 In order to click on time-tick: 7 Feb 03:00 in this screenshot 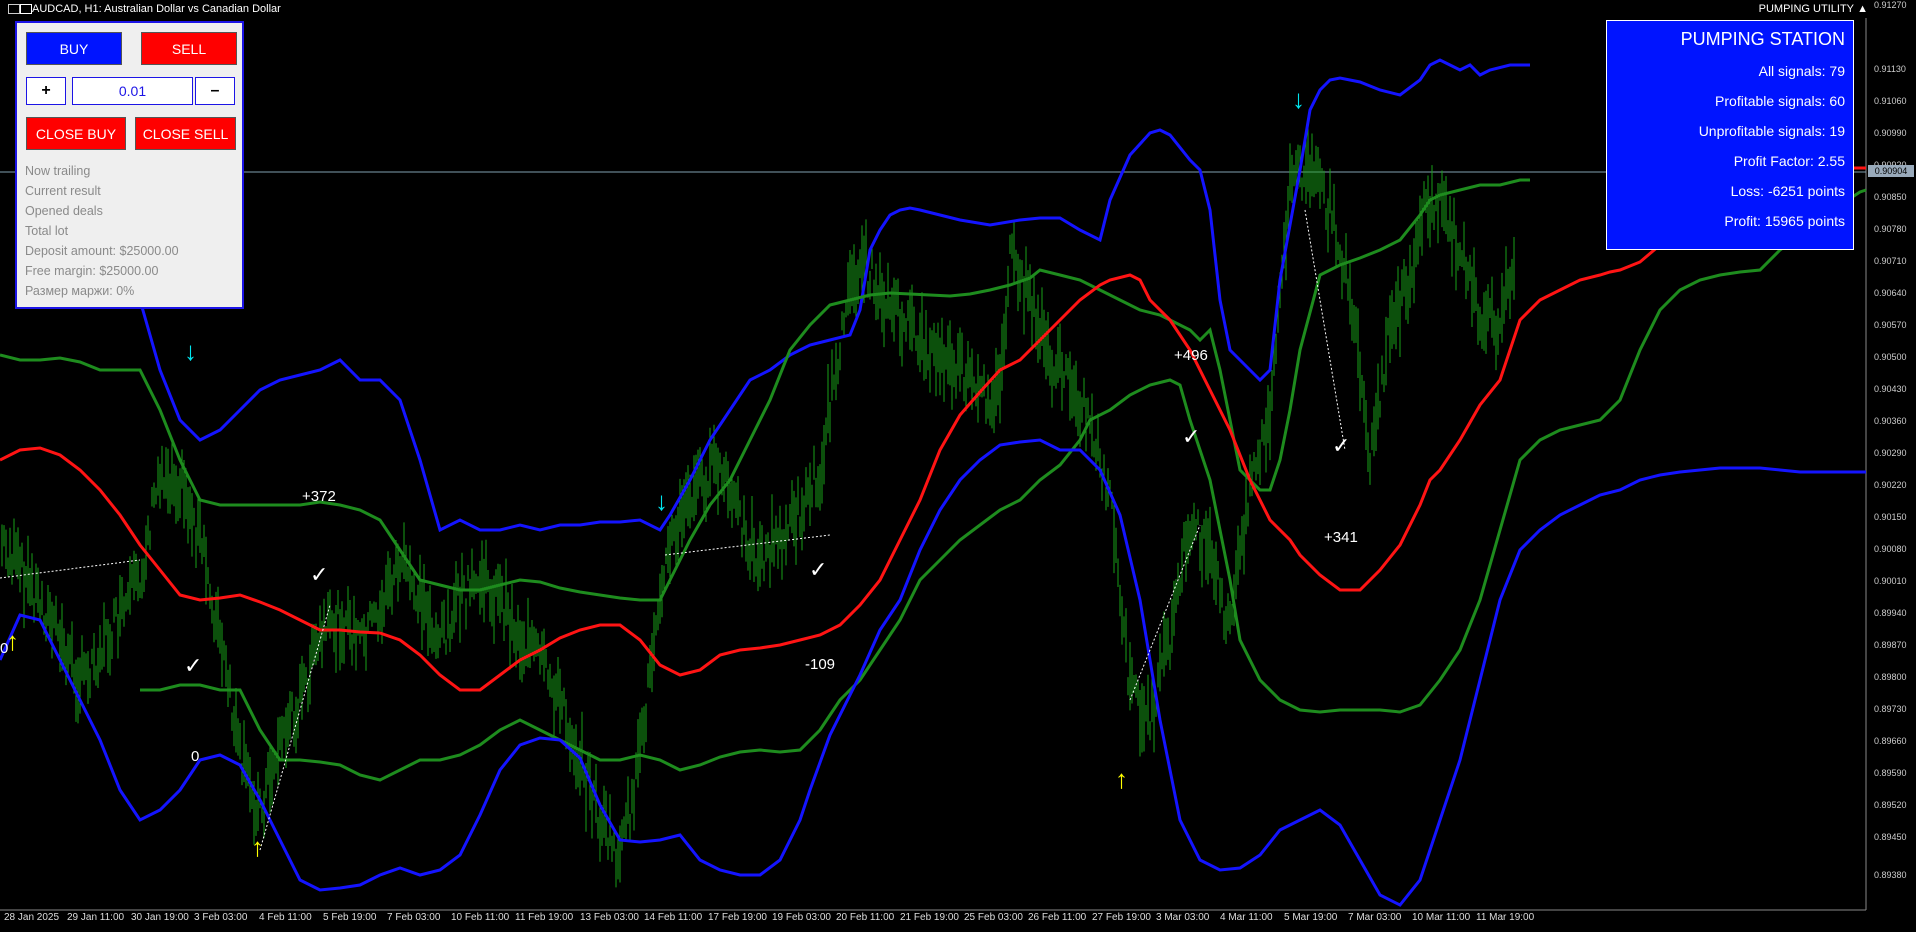, I will do `click(414, 917)`.